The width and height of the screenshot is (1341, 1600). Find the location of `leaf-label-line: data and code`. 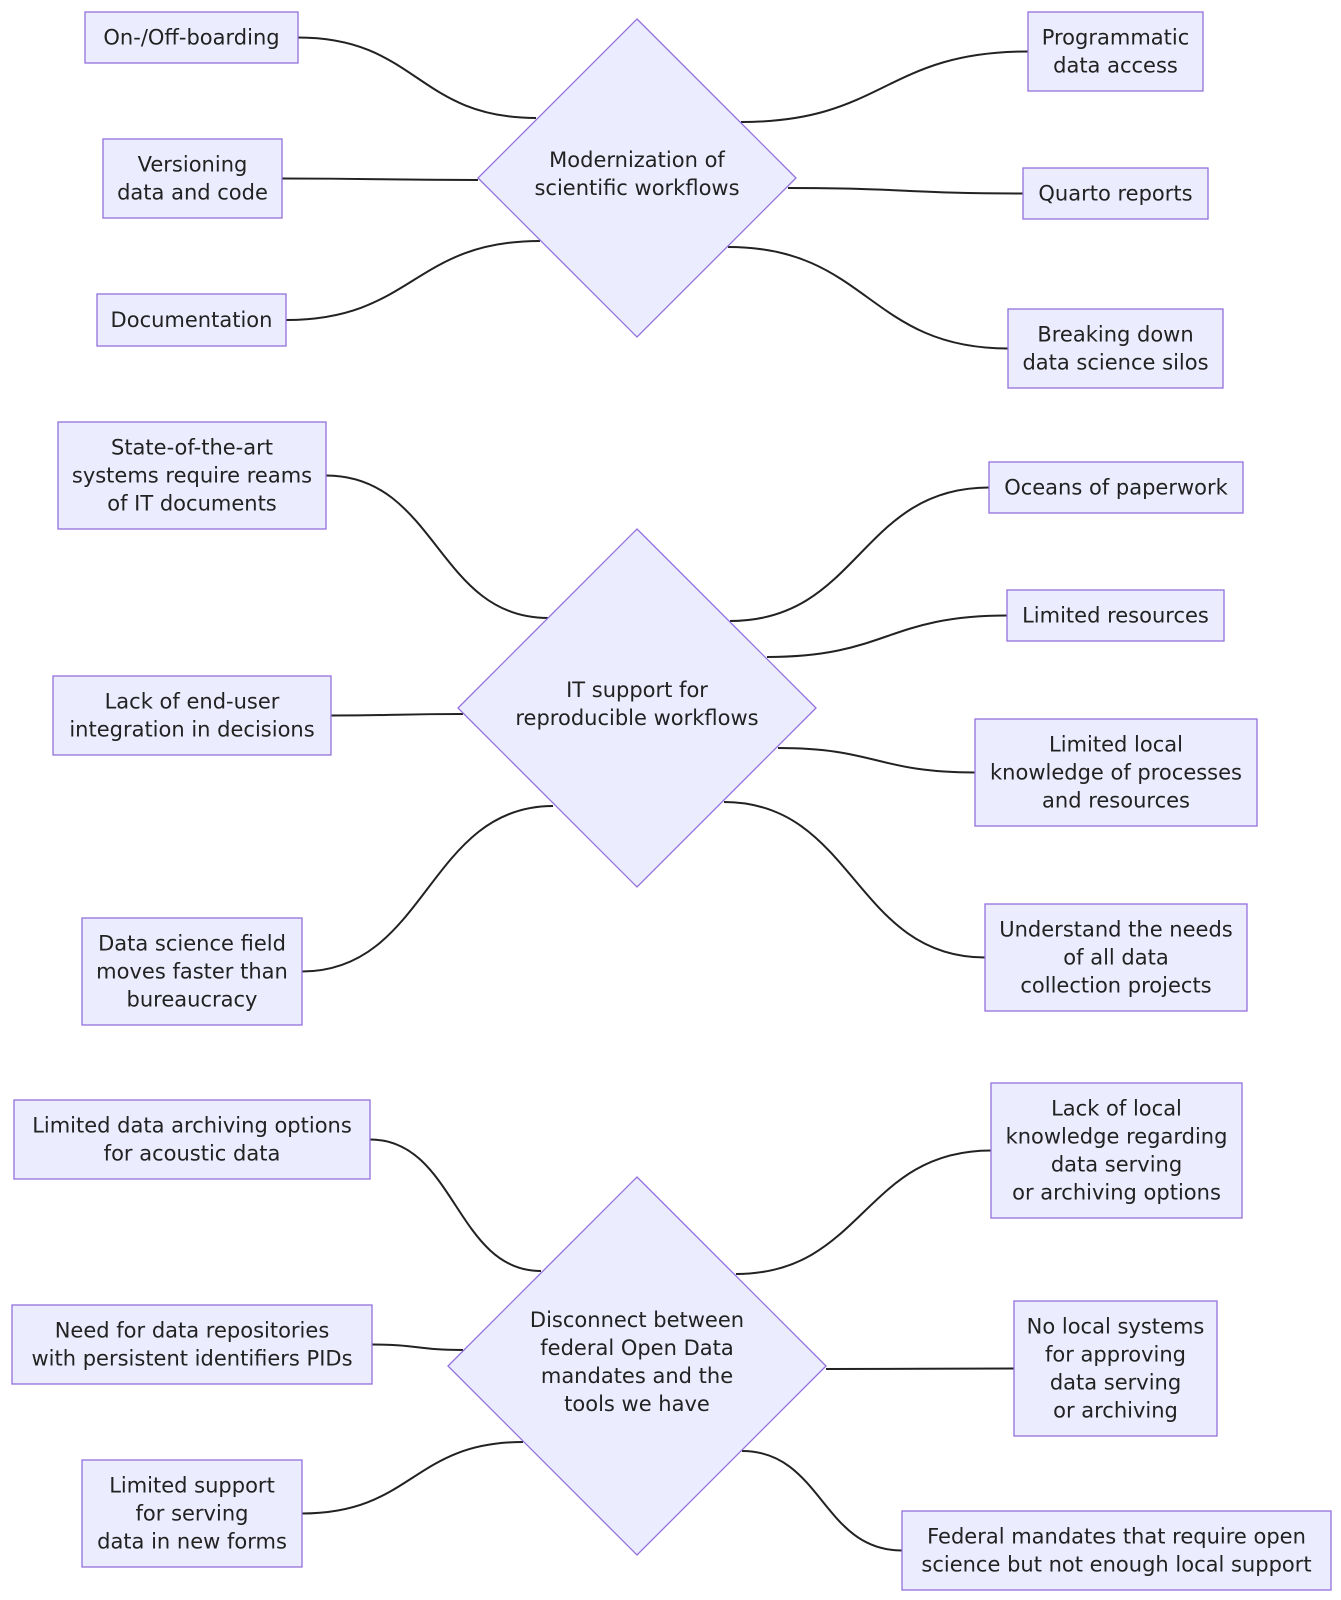

leaf-label-line: data and code is located at coordinates (192, 193).